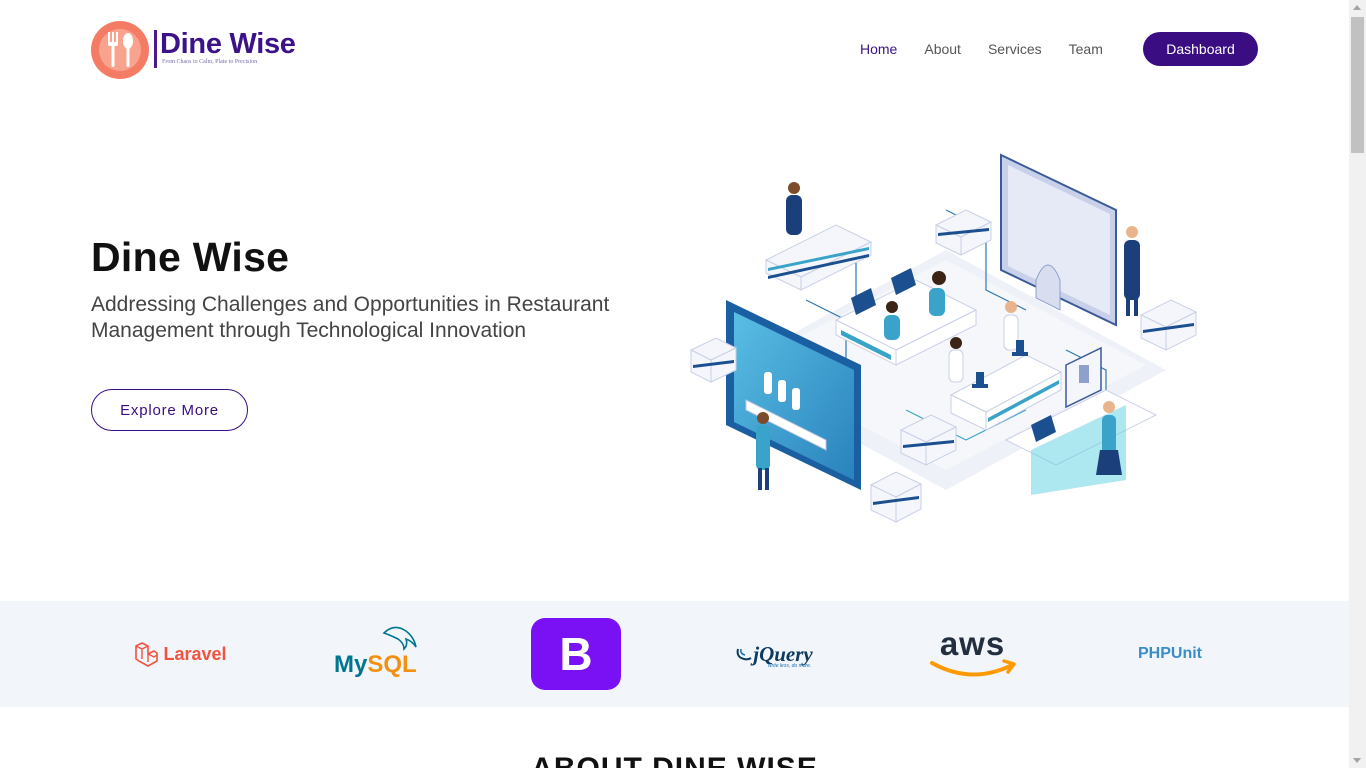  Describe the element at coordinates (195, 653) in the screenshot. I see `laravel-label: Laravel` at that location.